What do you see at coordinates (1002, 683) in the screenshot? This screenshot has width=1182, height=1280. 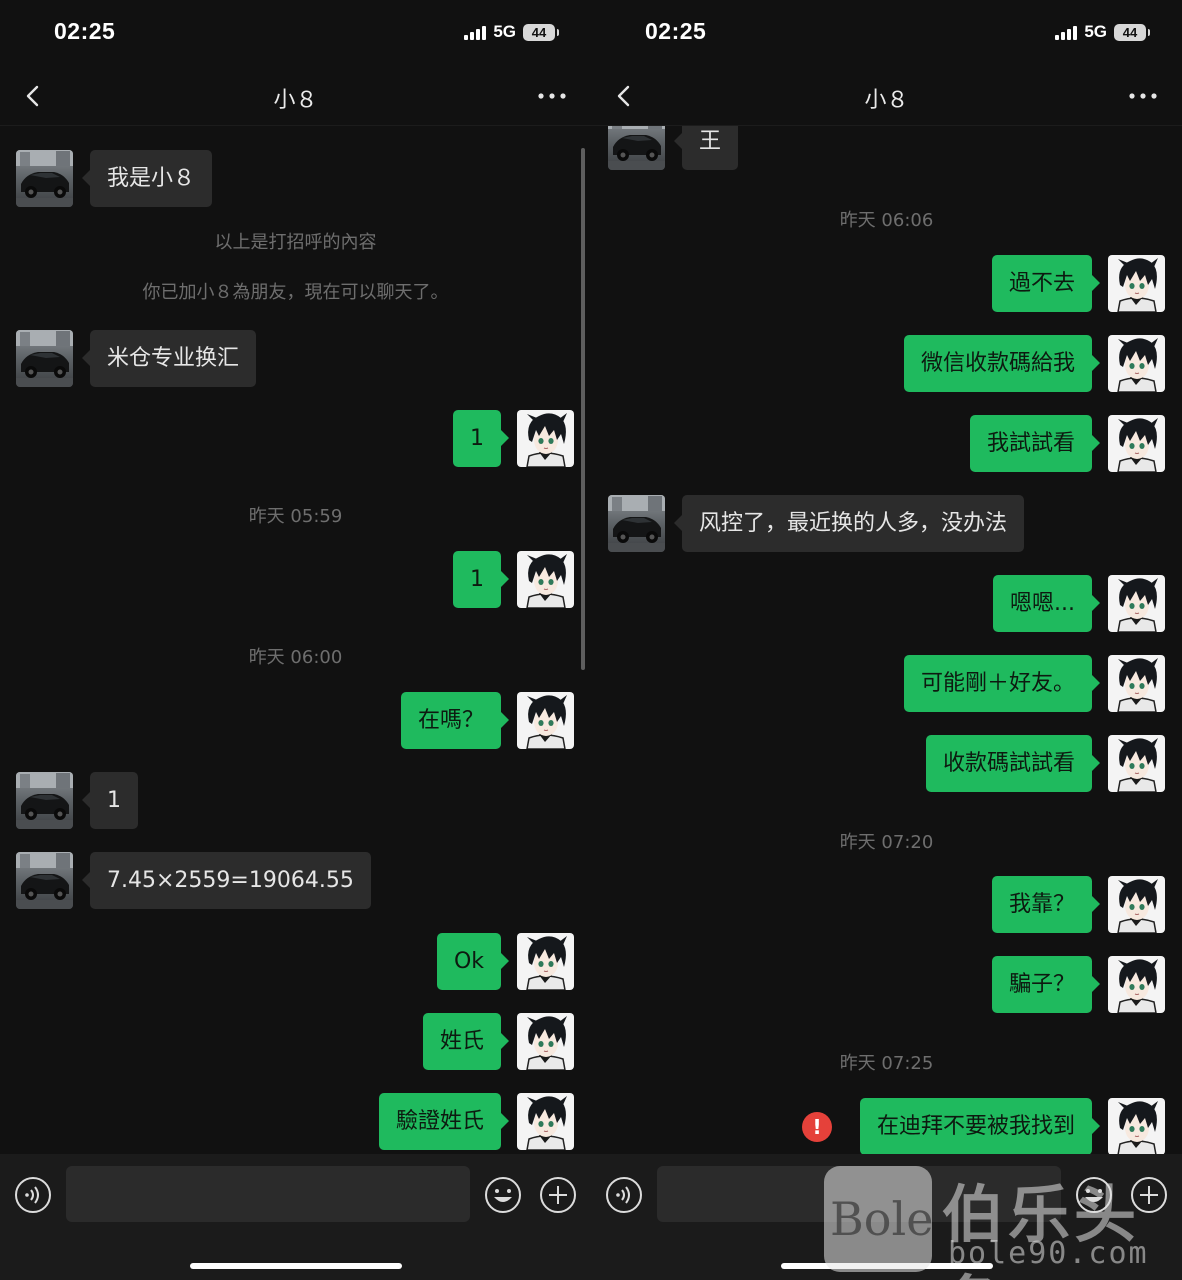 I see `outgoing-message: 可能剛＋好友。` at bounding box center [1002, 683].